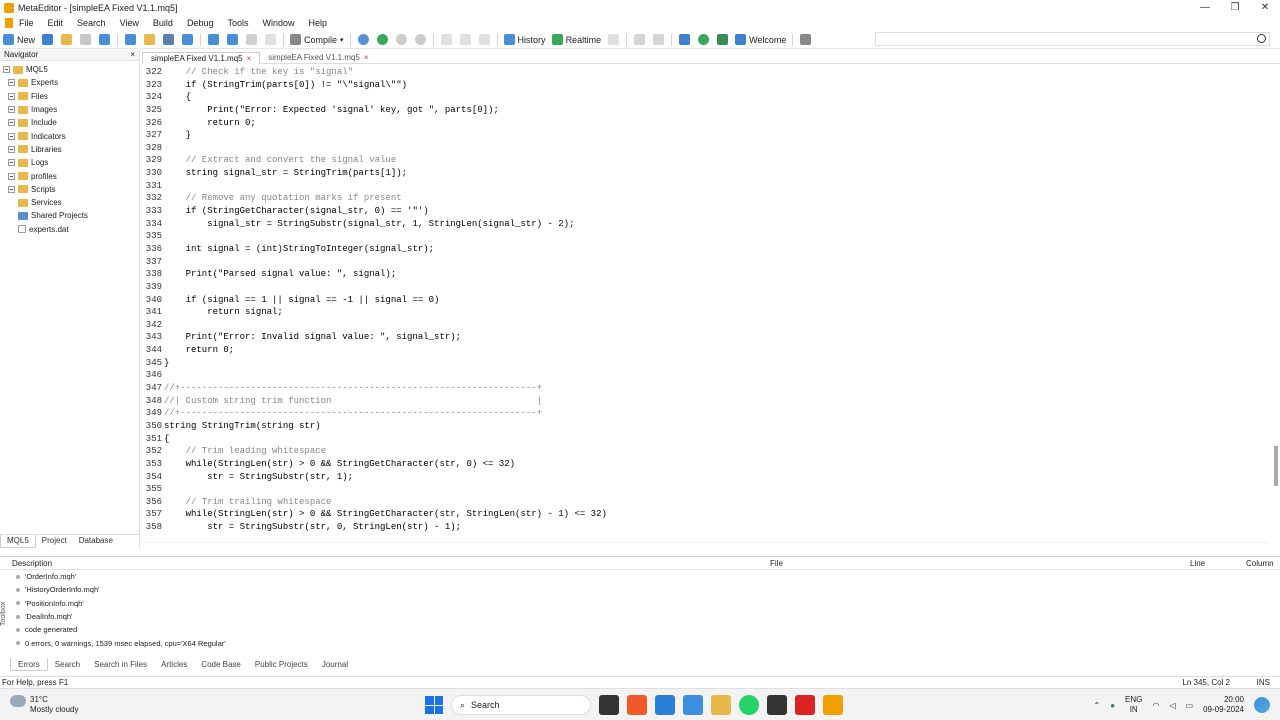 Image resolution: width=1280 pixels, height=720 pixels. What do you see at coordinates (169, 39) in the screenshot?
I see `styler-icon` at bounding box center [169, 39].